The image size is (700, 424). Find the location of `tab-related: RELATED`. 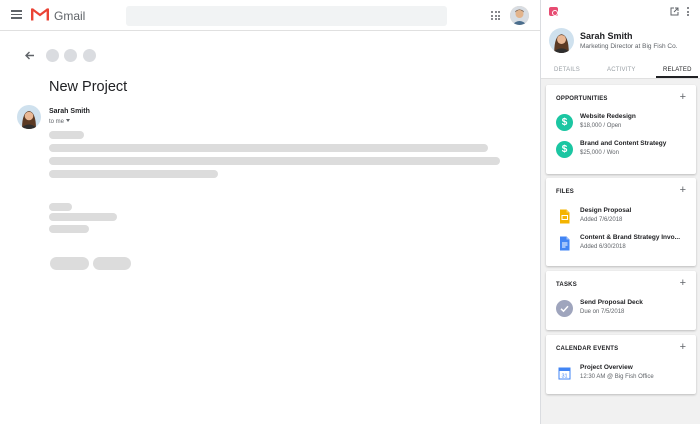

tab-related: RELATED is located at coordinates (677, 70).